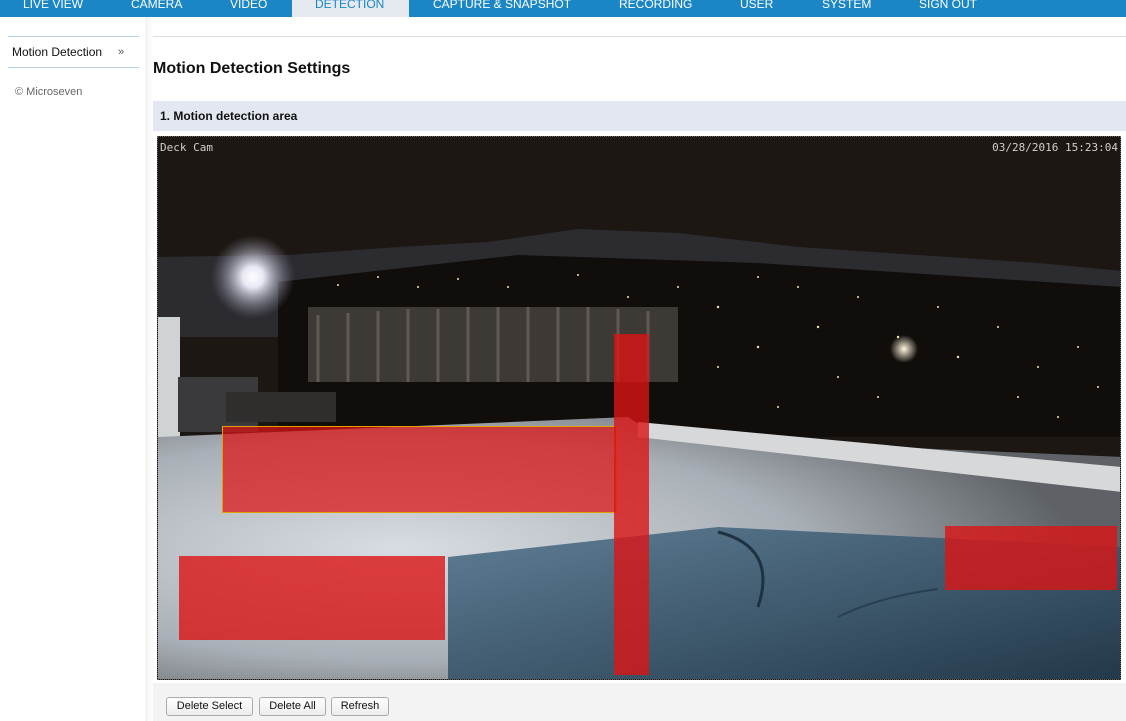 The height and width of the screenshot is (721, 1126). Describe the element at coordinates (57, 52) in the screenshot. I see `sidebar-item-label: Motion Detection` at that location.